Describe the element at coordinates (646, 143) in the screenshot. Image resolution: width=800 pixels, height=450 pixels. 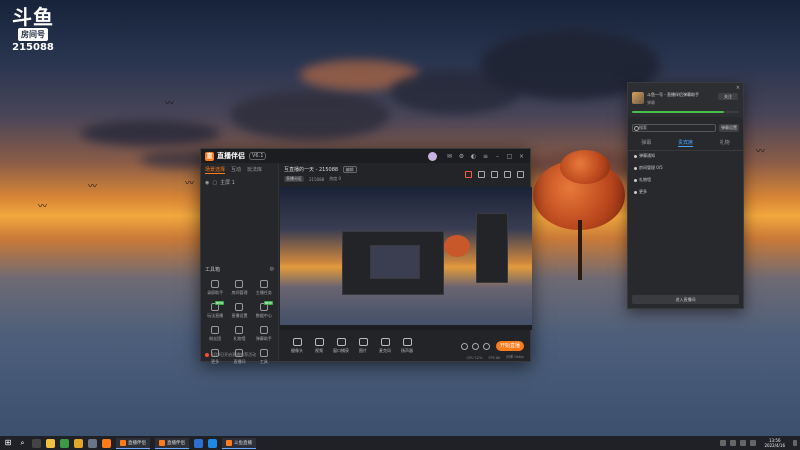
I see `tab-danmu: 弹幕` at that location.